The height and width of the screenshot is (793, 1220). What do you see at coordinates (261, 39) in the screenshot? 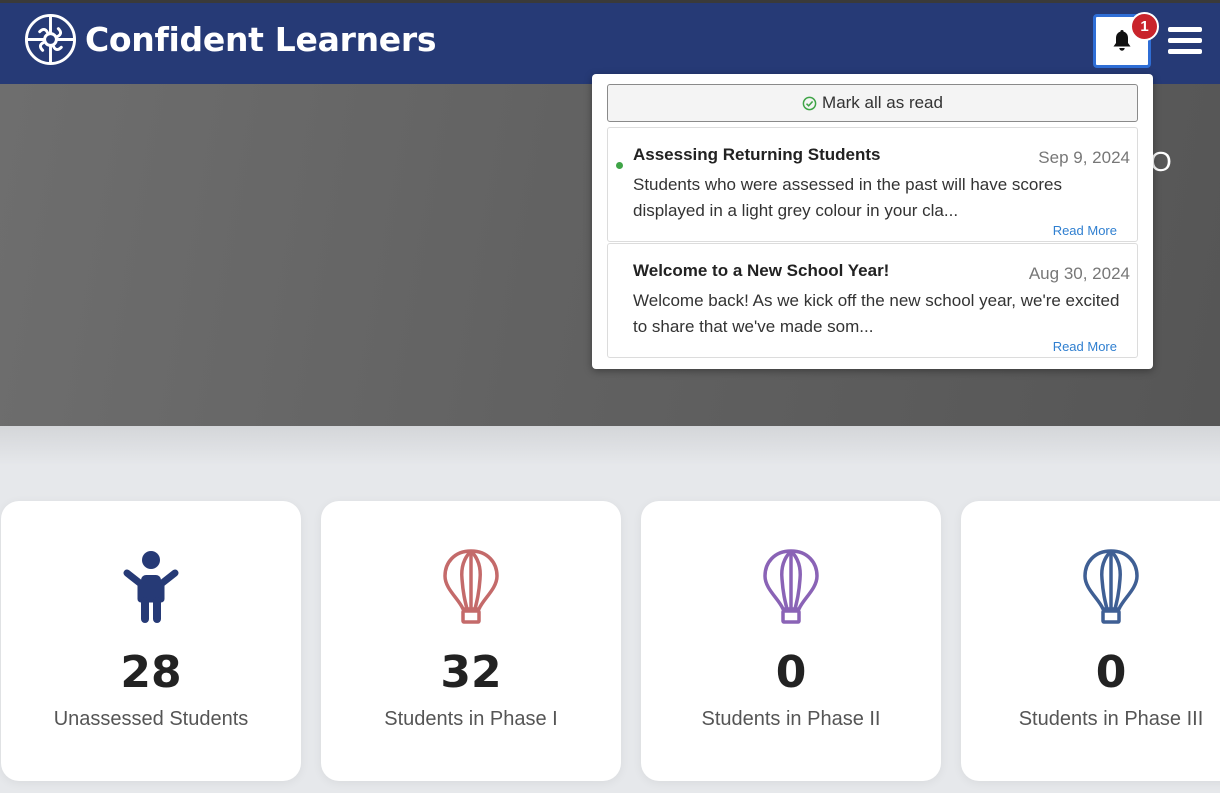
I see `brand-name: Confident Learners` at bounding box center [261, 39].